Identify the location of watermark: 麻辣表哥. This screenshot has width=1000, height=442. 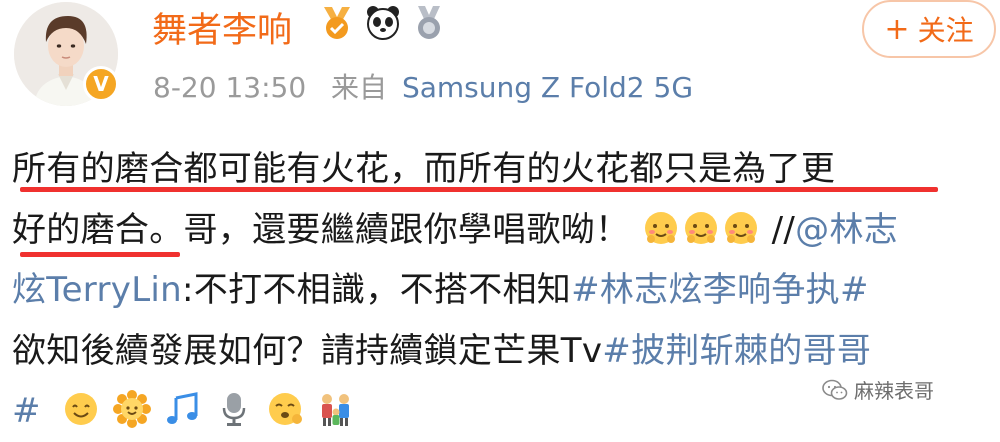
(878, 389).